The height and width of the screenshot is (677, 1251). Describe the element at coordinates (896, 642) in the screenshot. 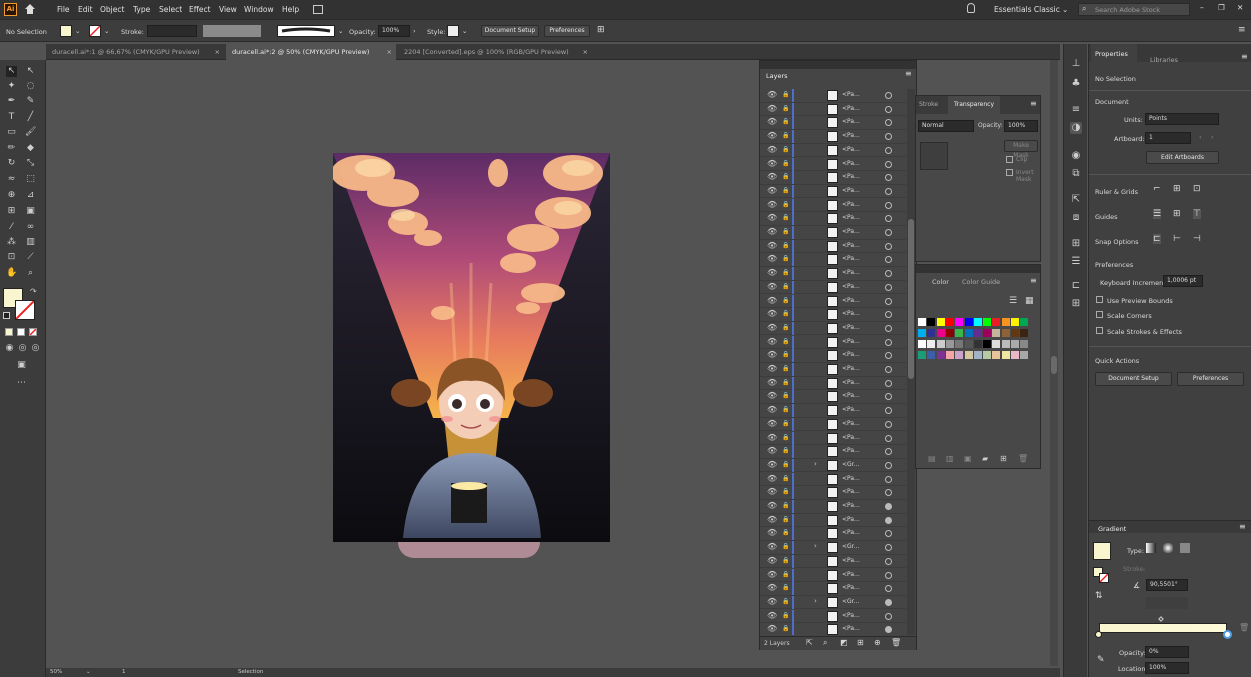

I see `delete-layer-icon: 🗑` at that location.